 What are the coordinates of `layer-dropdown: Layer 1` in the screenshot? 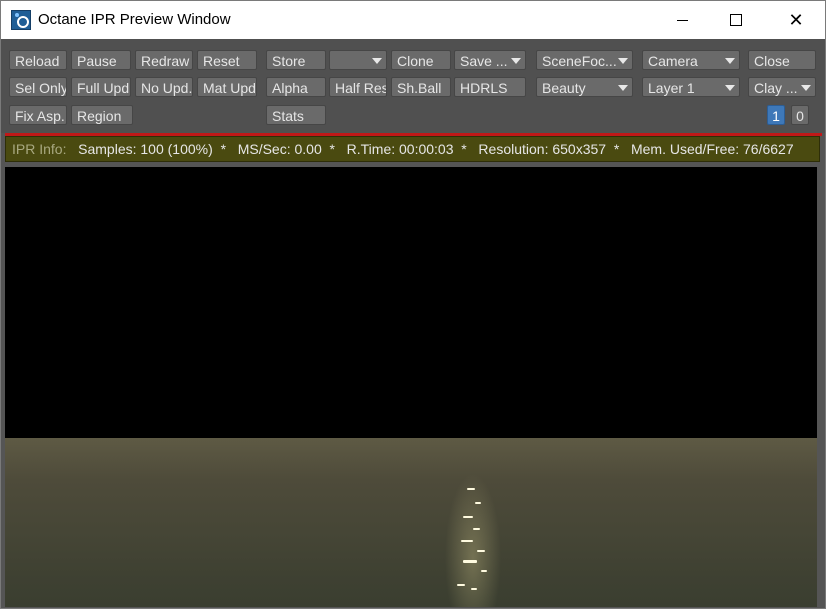 It's located at (691, 87).